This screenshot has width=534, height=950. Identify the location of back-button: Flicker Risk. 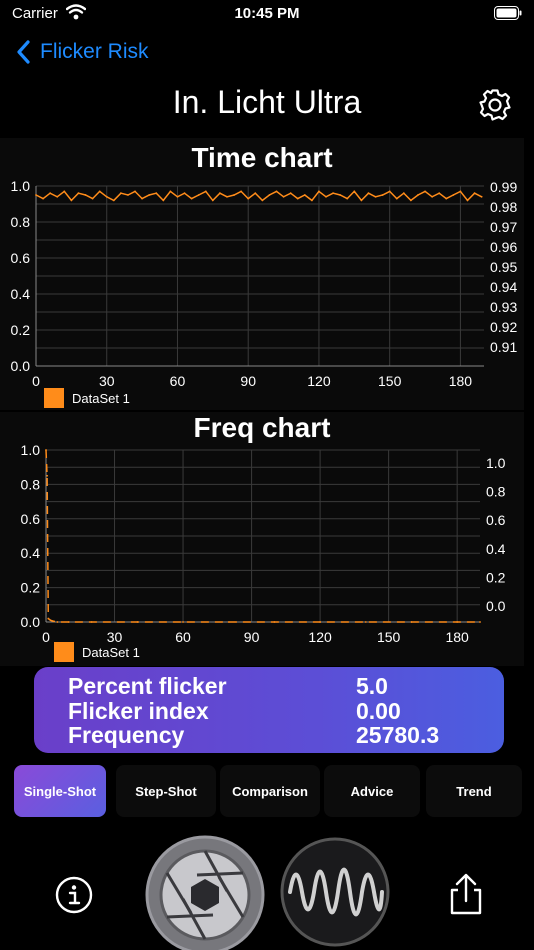
(82, 52).